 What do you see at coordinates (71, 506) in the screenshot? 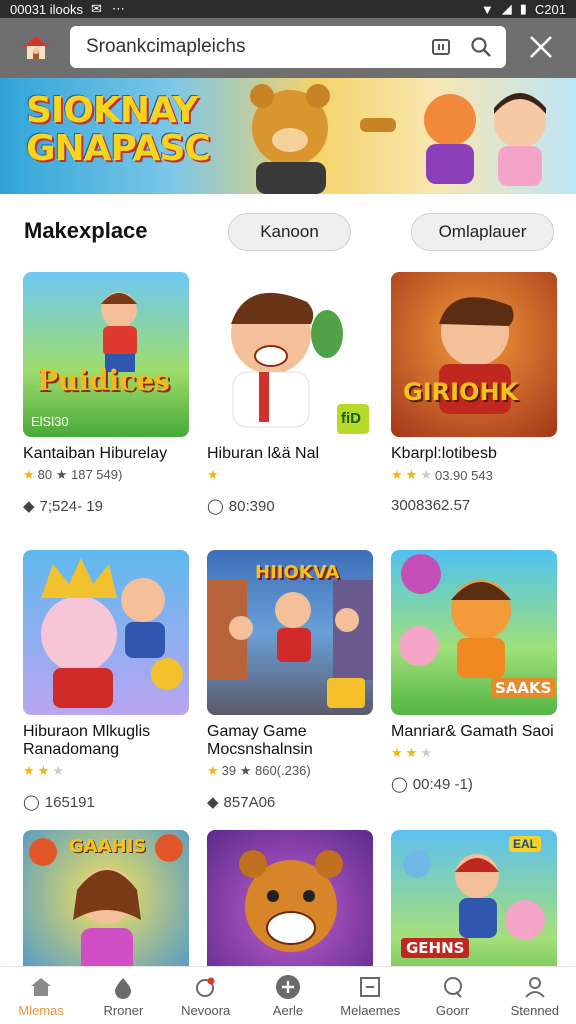
I see `card-count-text: 7;524- 19` at bounding box center [71, 506].